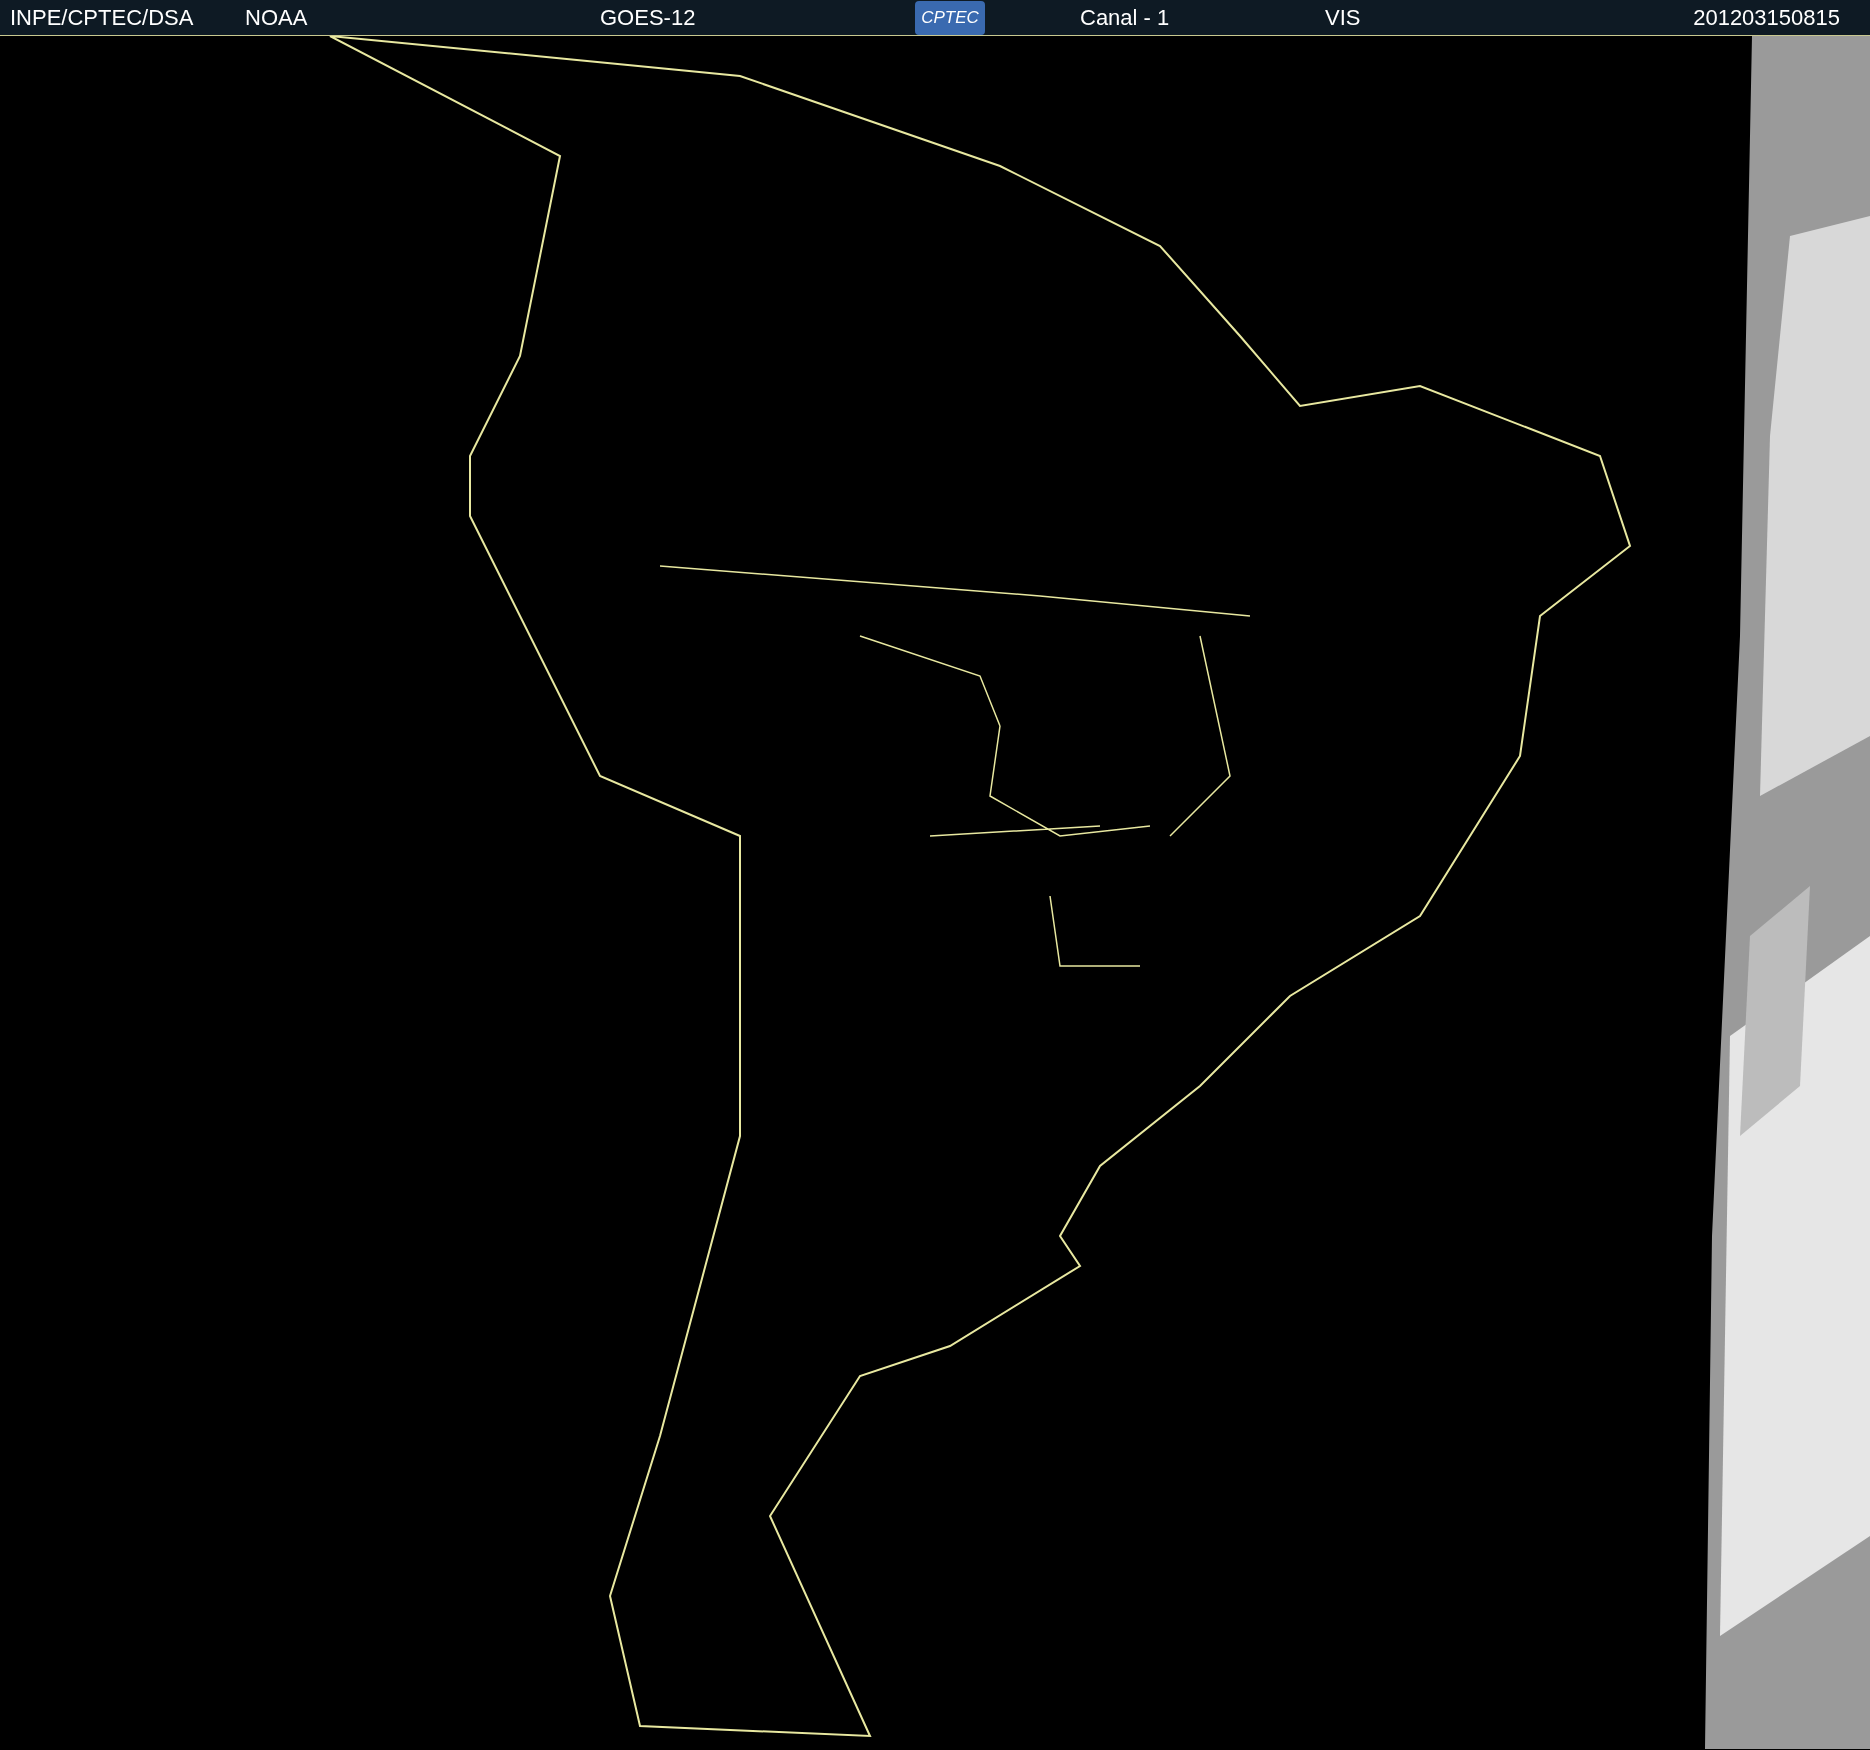  I want to click on satellite-label: GOES-12, so click(648, 17).